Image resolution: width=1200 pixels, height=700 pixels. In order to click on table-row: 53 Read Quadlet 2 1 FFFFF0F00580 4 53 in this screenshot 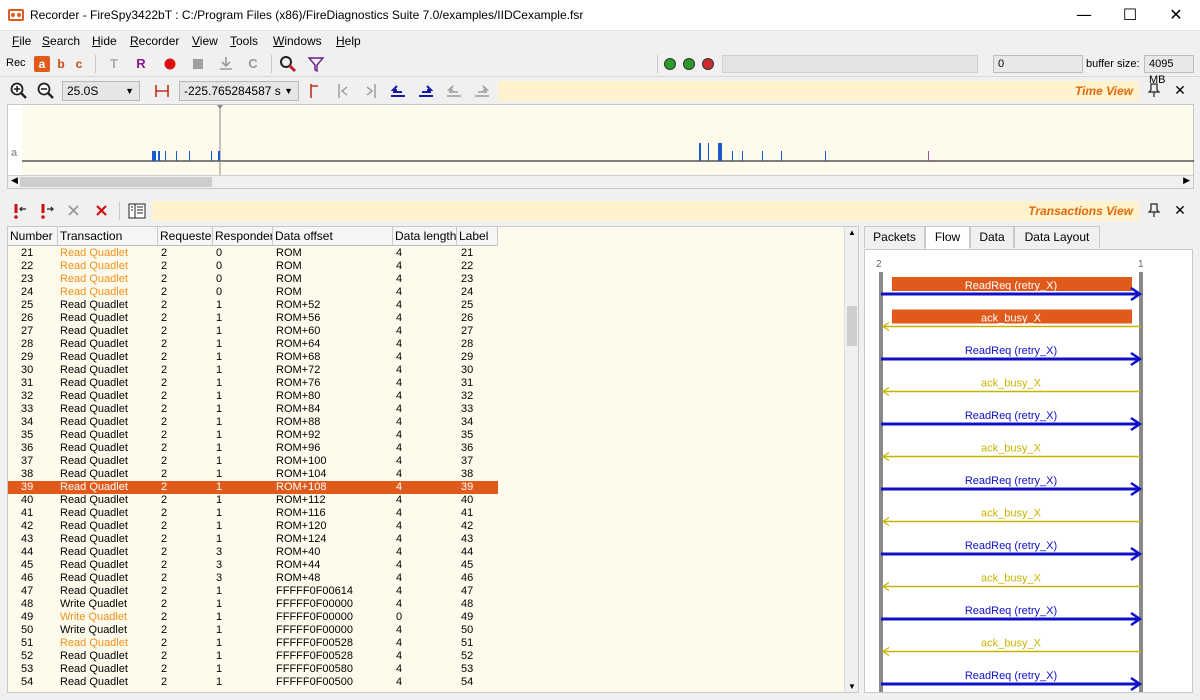, I will do `click(427, 669)`.